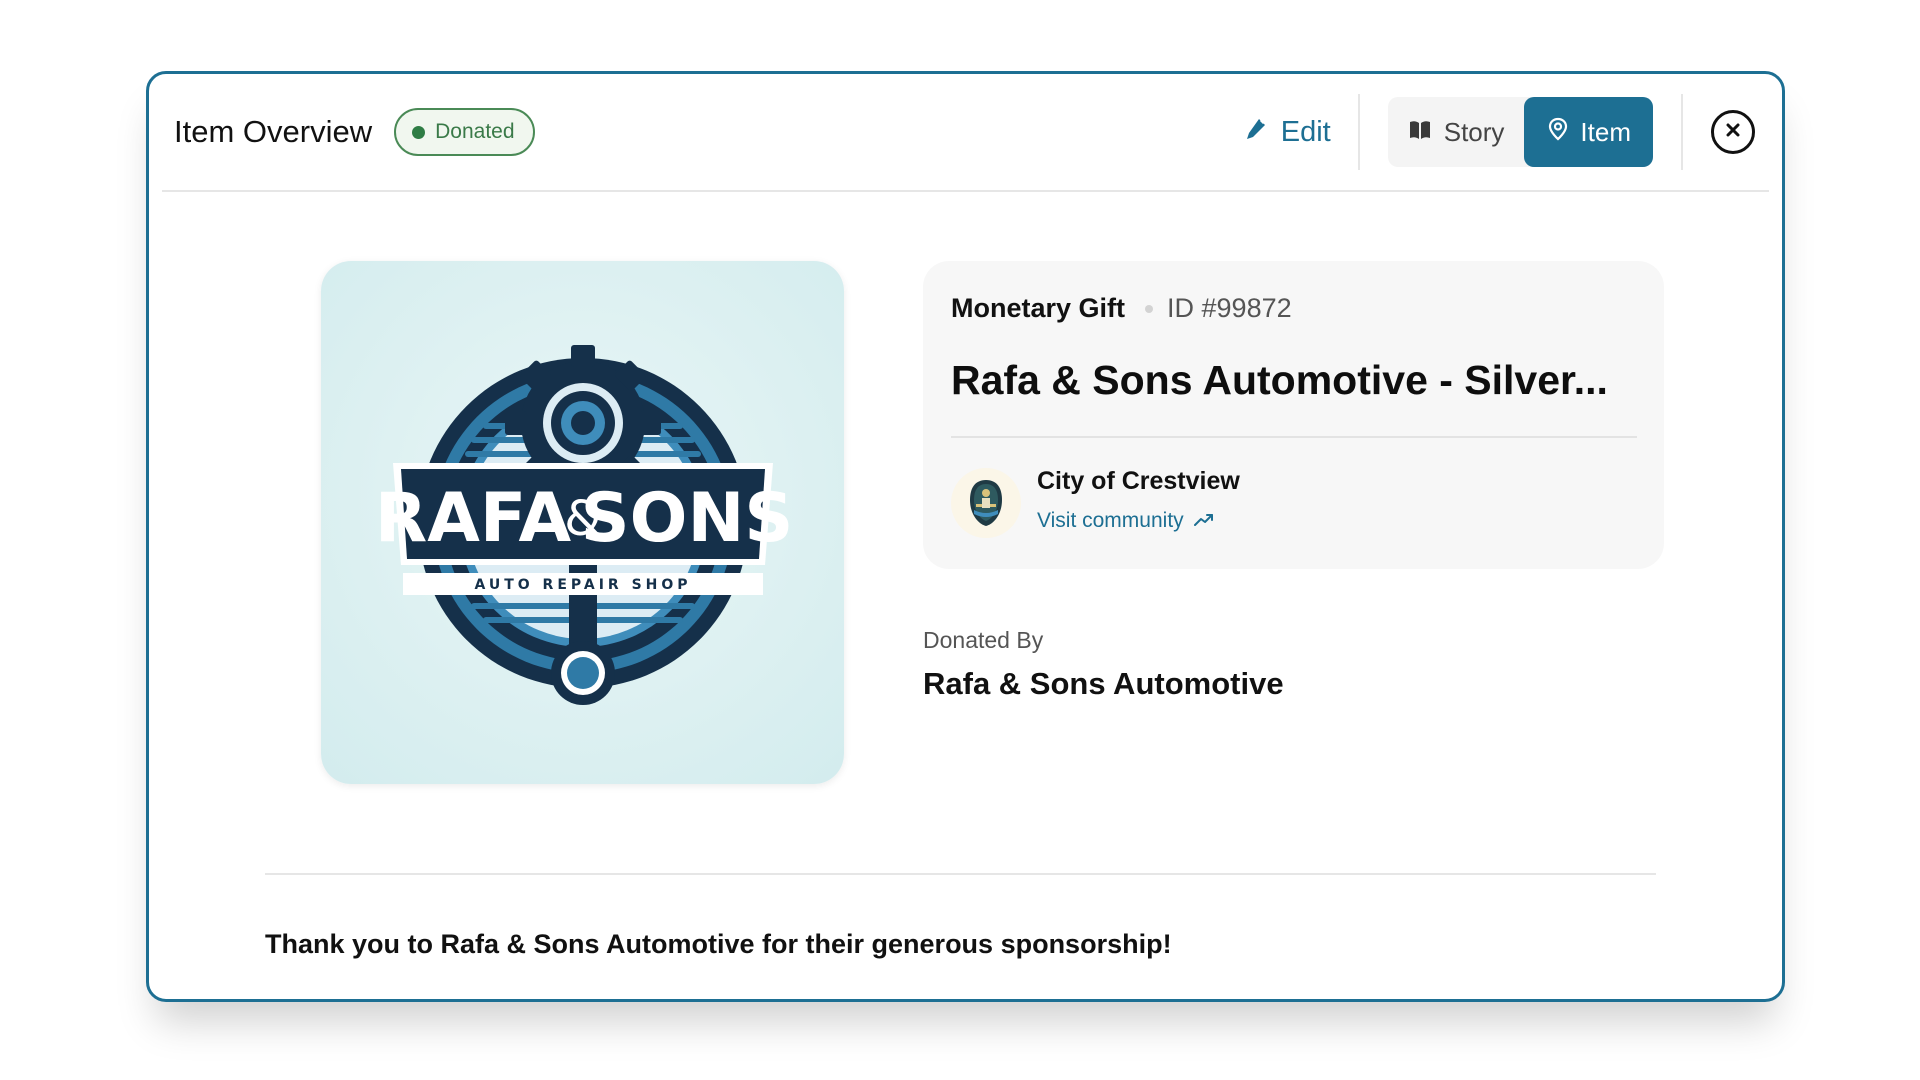 Image resolution: width=1920 pixels, height=1080 pixels. Describe the element at coordinates (475, 131) in the screenshot. I see `status-badge-label: Donated` at that location.